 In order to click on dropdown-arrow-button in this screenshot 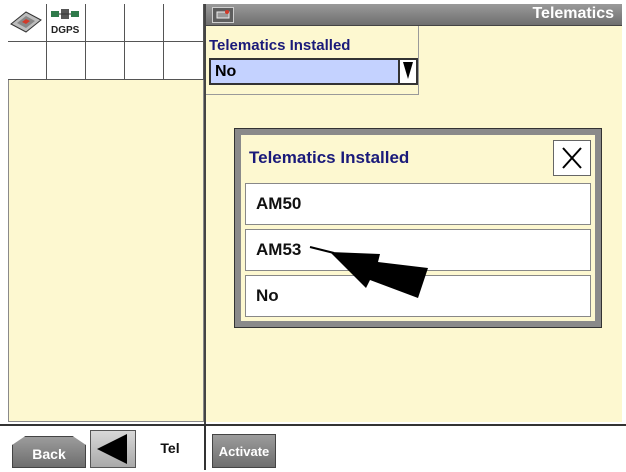, I will do `click(407, 71)`.